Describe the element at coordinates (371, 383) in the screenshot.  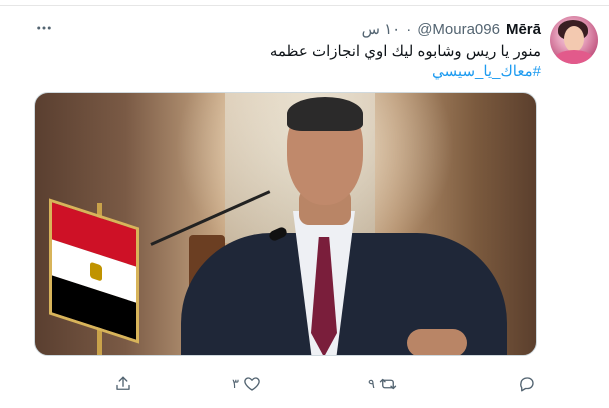
I see `retweet-count: ٩` at that location.